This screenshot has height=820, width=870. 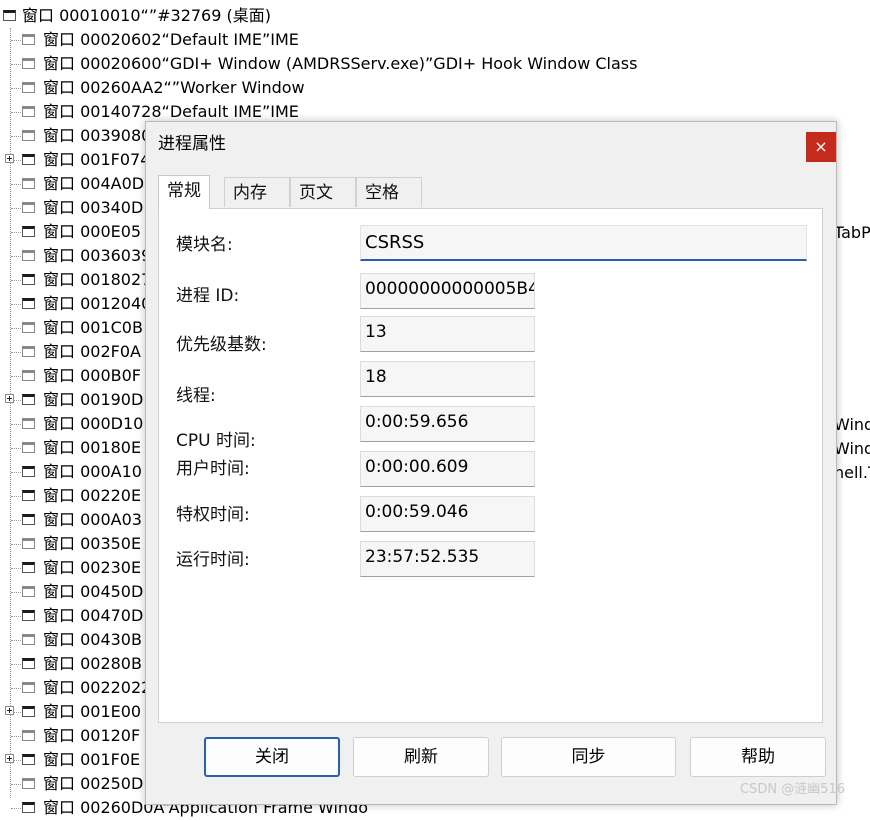 What do you see at coordinates (93, 207) in the screenshot?
I see `tree-row-label: 窗口 00340D` at bounding box center [93, 207].